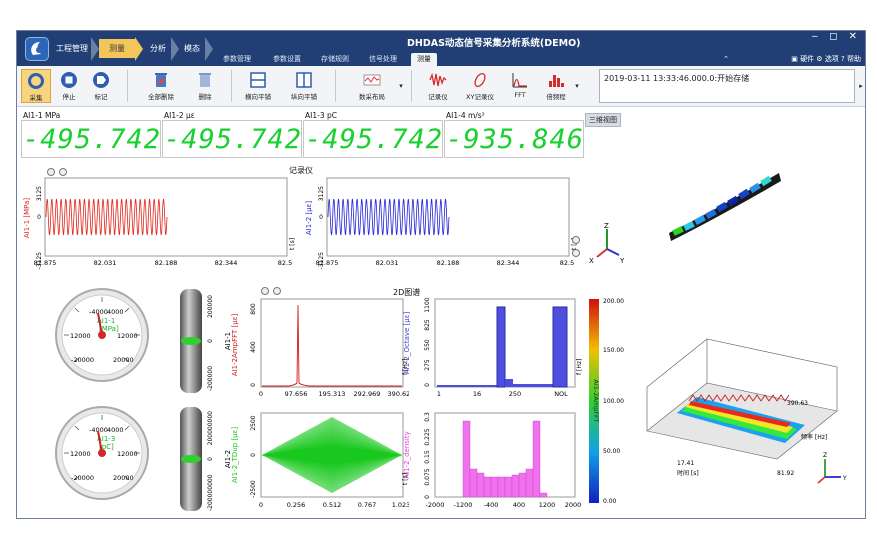 This screenshot has width=877, height=552. What do you see at coordinates (556, 81) in the screenshot?
I see `histogram-icon` at bounding box center [556, 81].